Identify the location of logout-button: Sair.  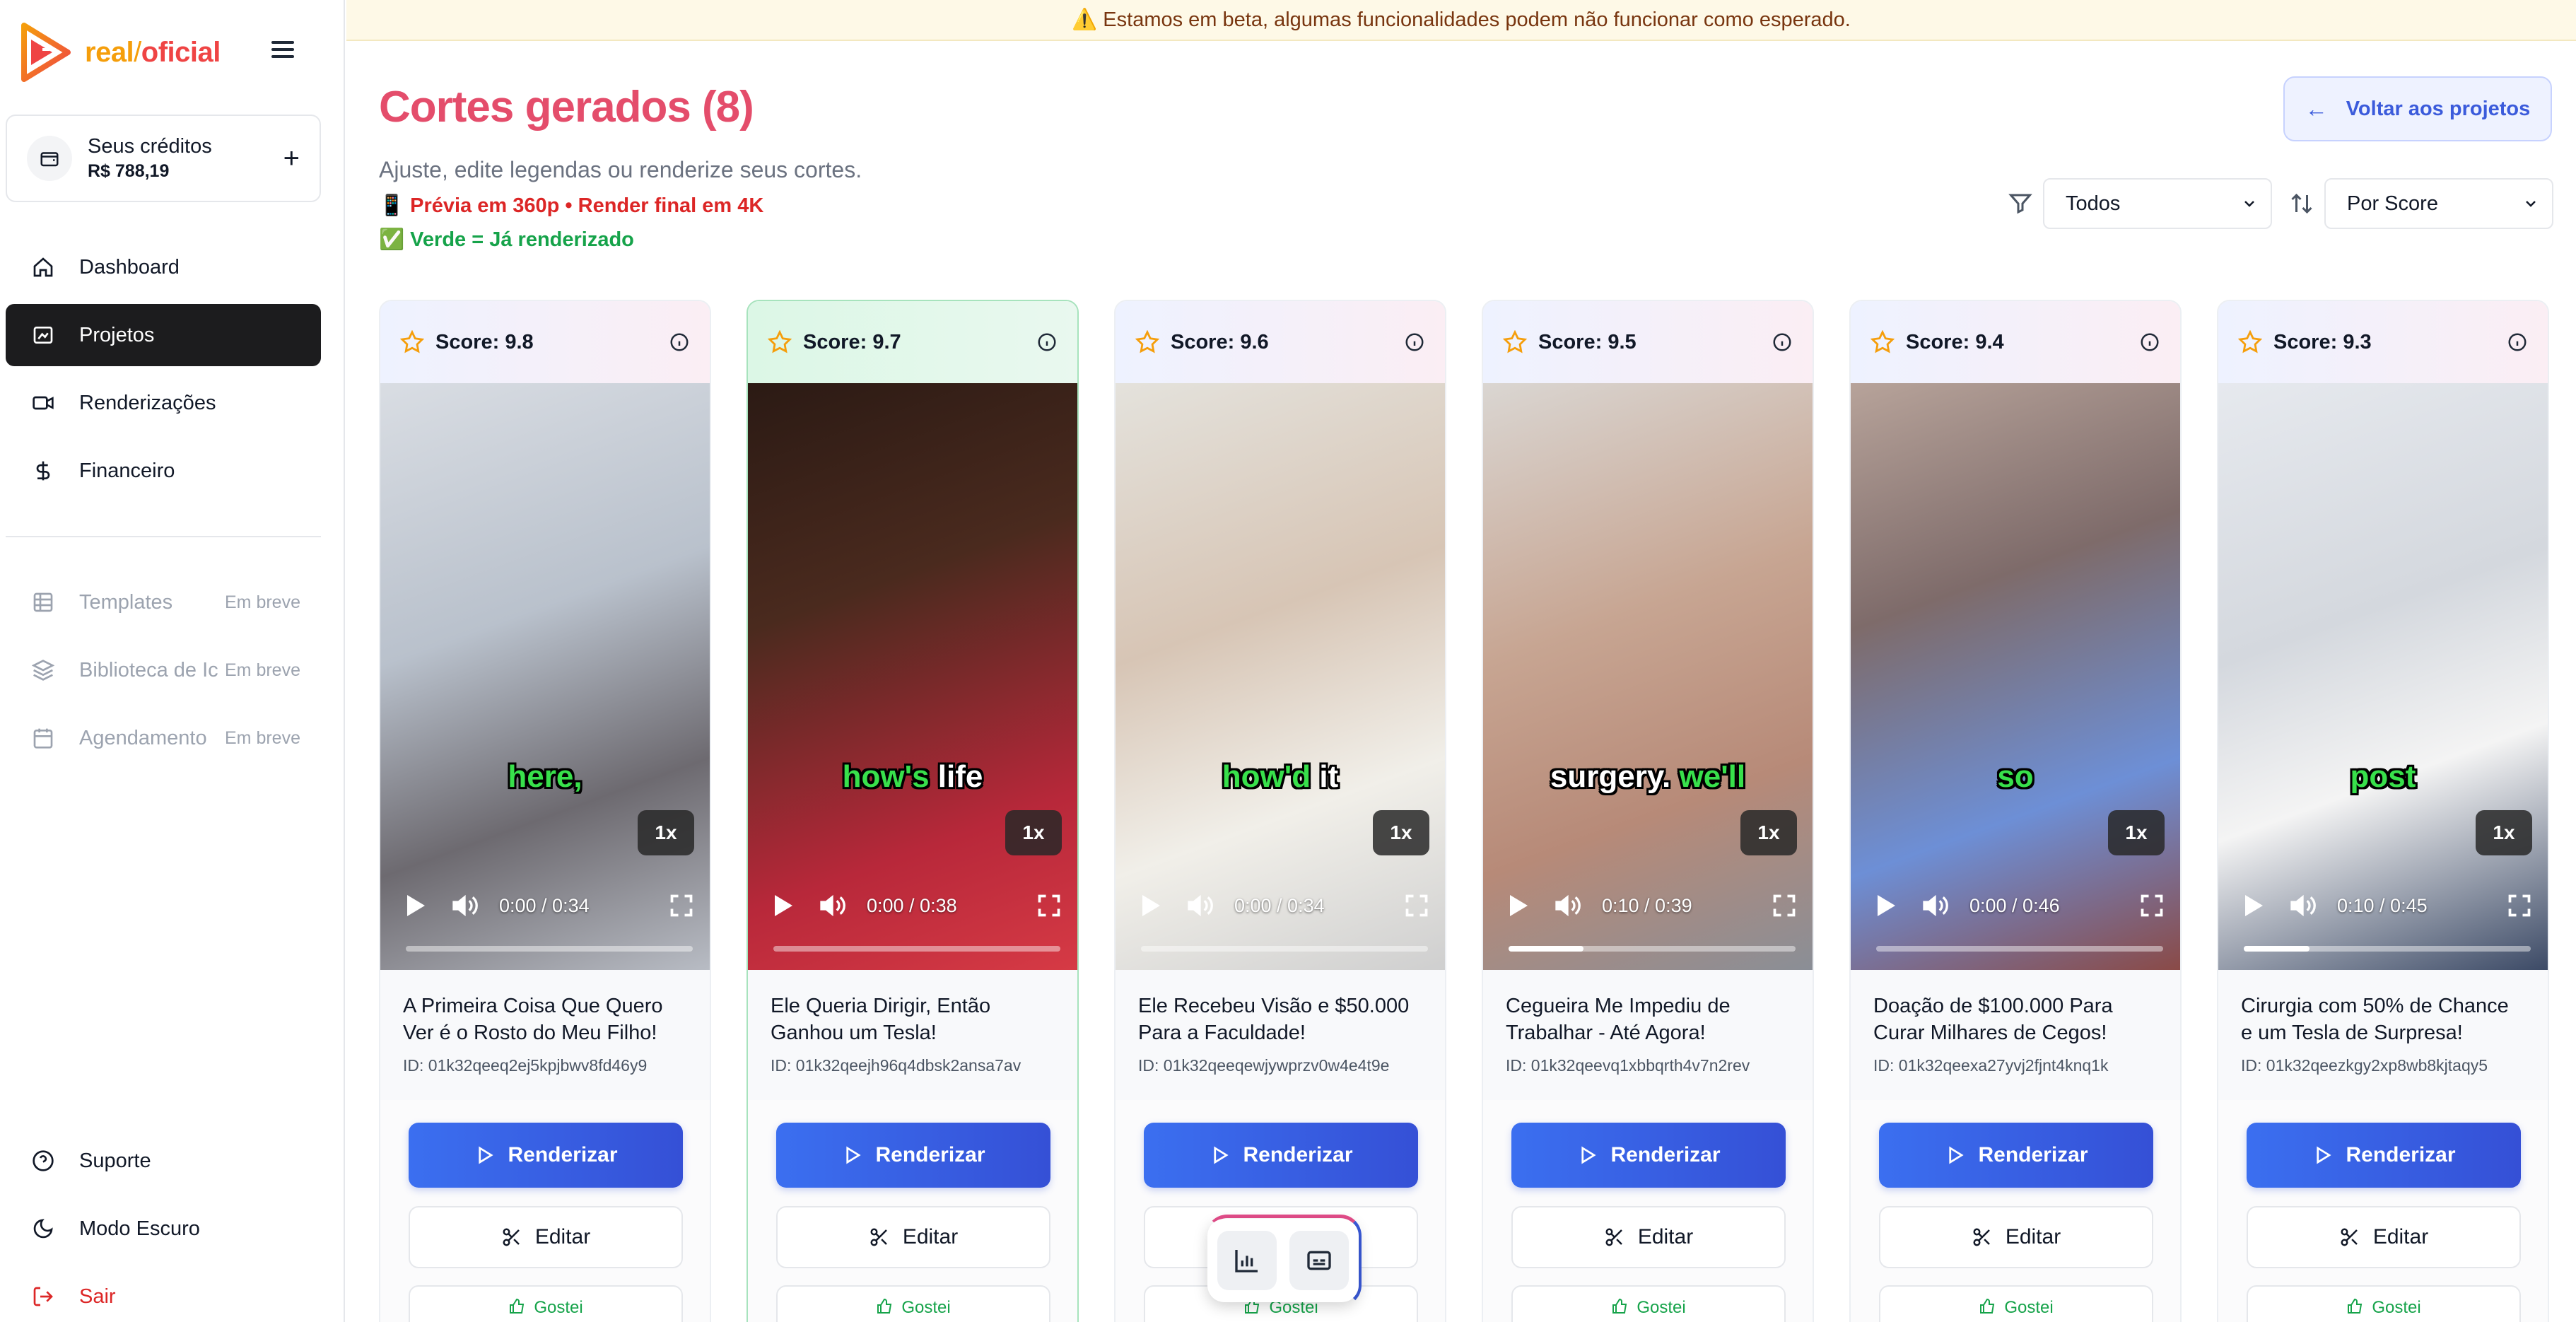
(164, 1293).